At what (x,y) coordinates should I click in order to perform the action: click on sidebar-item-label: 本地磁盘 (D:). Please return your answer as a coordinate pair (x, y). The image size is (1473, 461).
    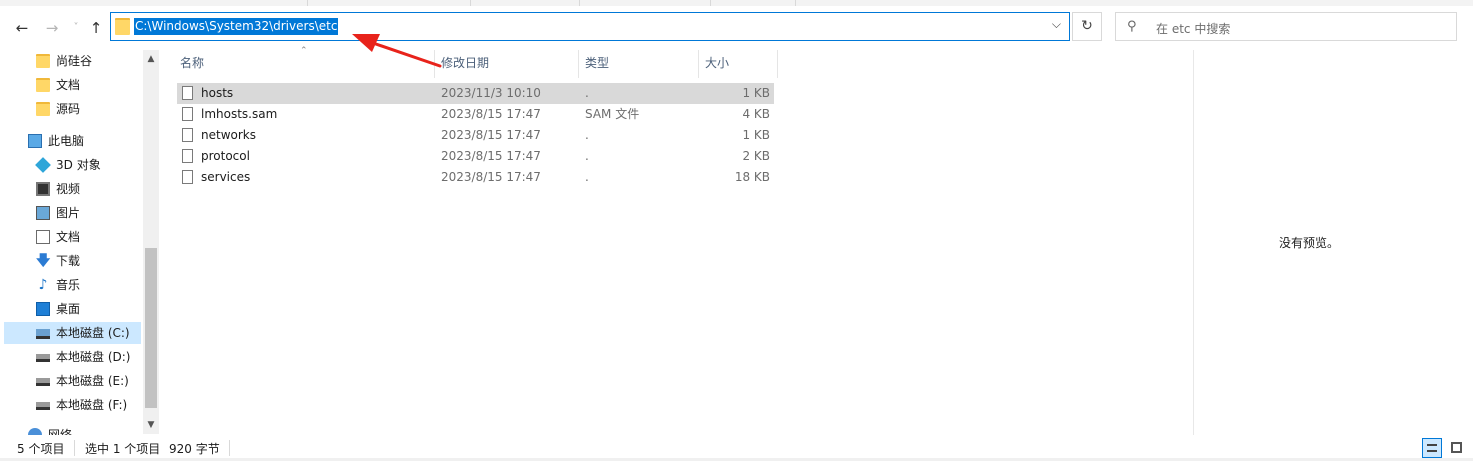
    Looking at the image, I should click on (93, 357).